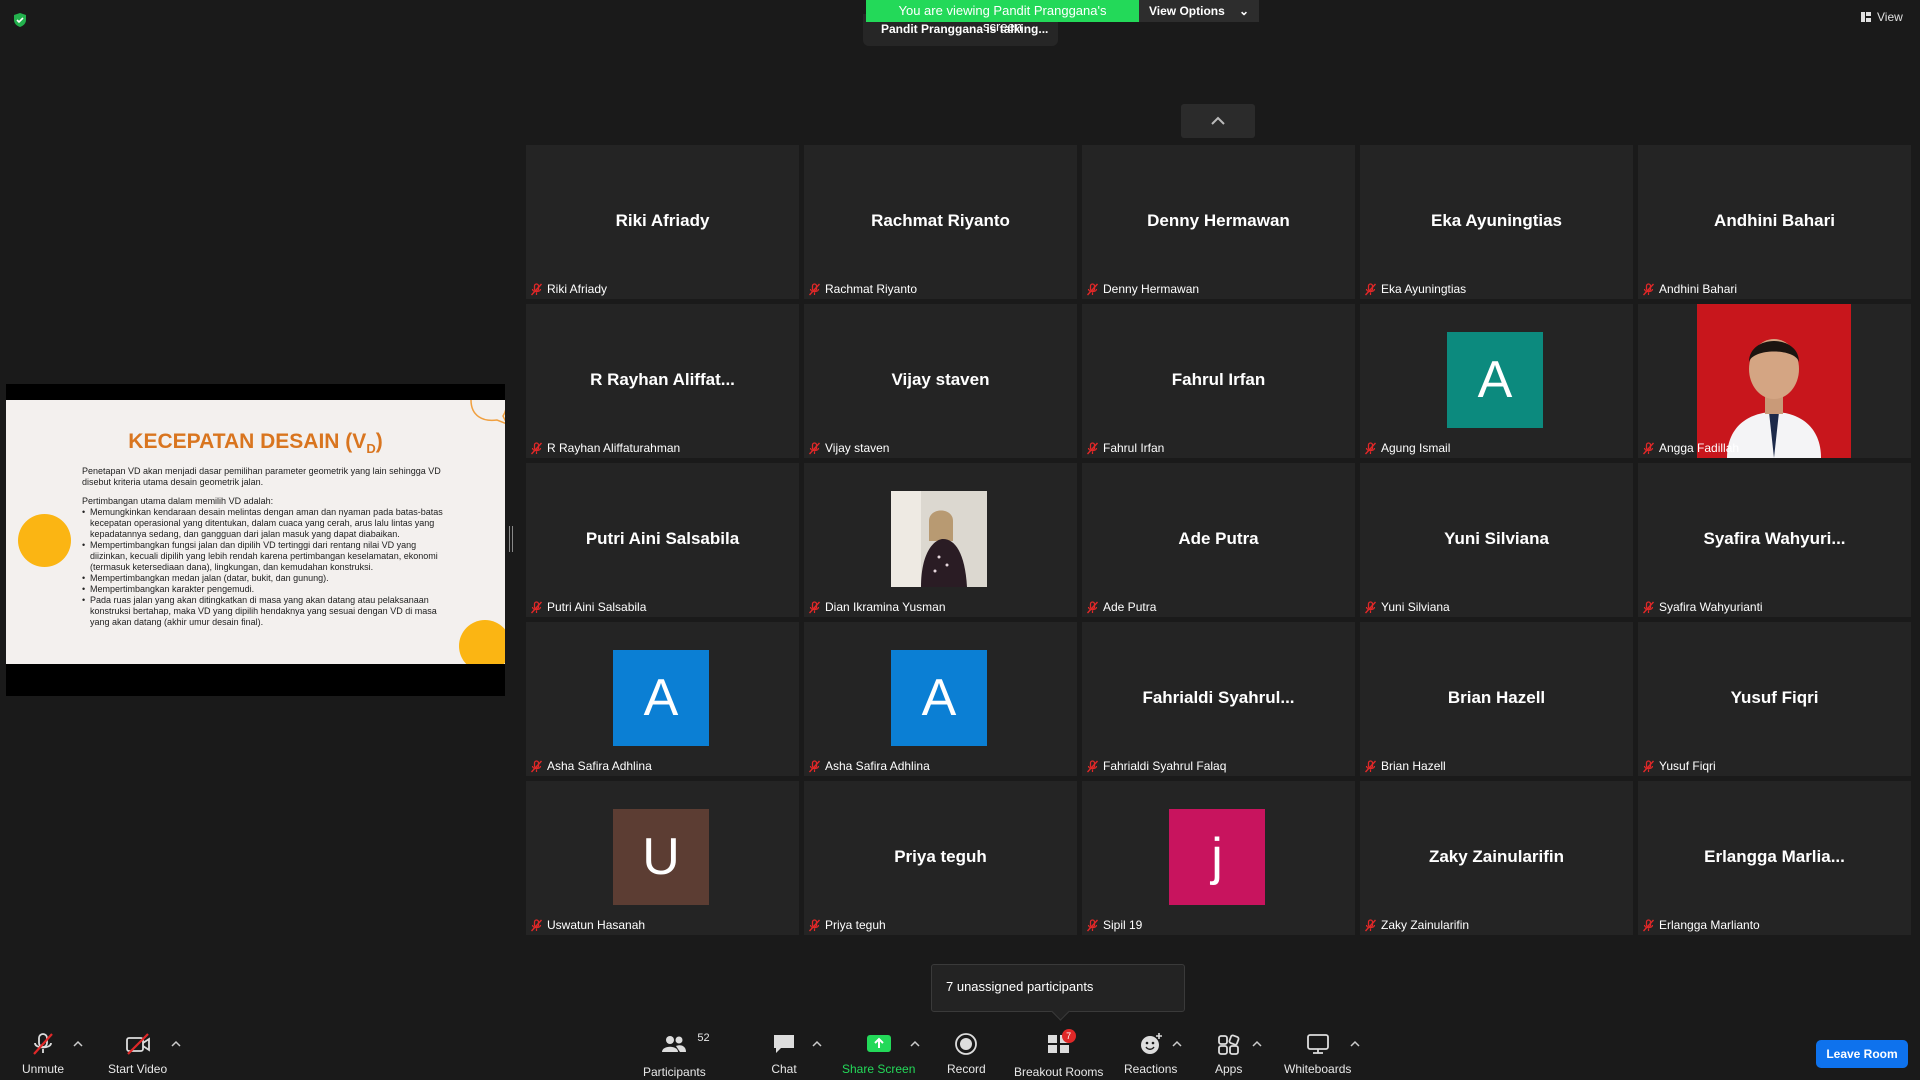 The image size is (1920, 1080). I want to click on chat-label: Chat, so click(784, 1069).